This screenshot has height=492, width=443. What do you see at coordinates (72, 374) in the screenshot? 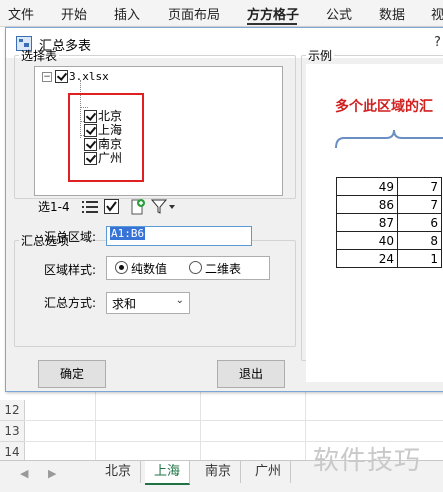
I see `ok-button: 确定` at bounding box center [72, 374].